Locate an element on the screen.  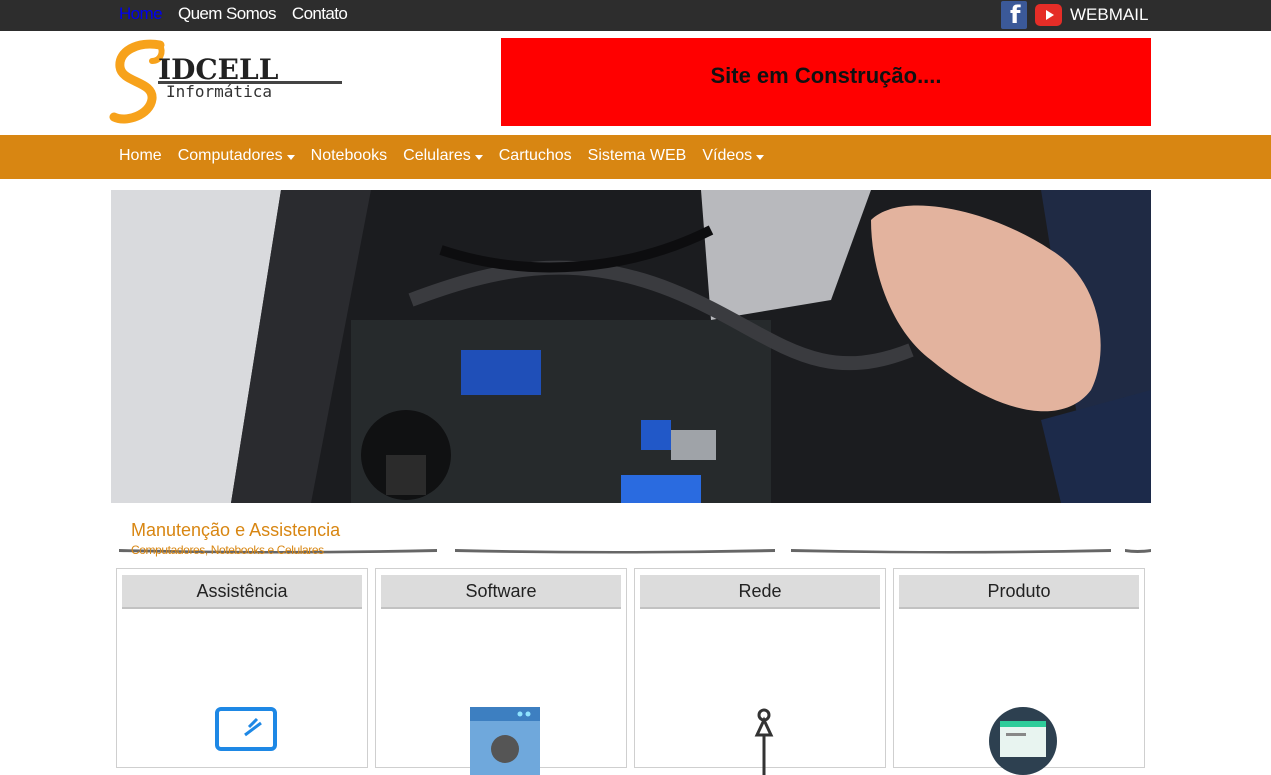
nav-cartuchos: Cartuchos is located at coordinates (535, 156).